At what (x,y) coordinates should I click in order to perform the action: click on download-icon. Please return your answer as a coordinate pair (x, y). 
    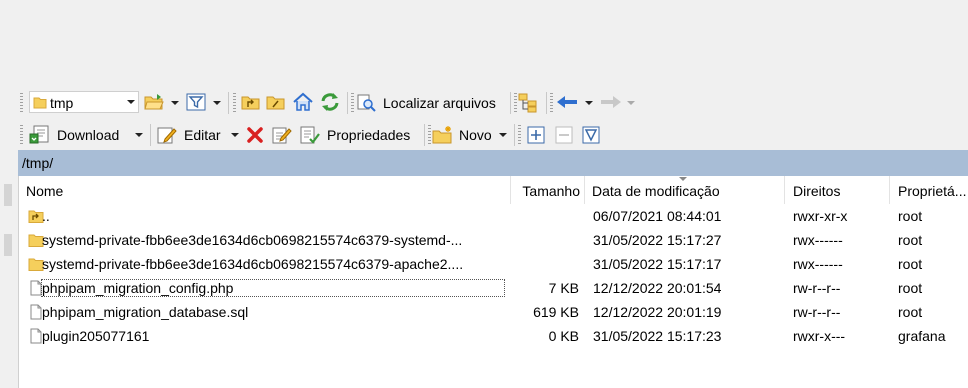
    Looking at the image, I should click on (40, 135).